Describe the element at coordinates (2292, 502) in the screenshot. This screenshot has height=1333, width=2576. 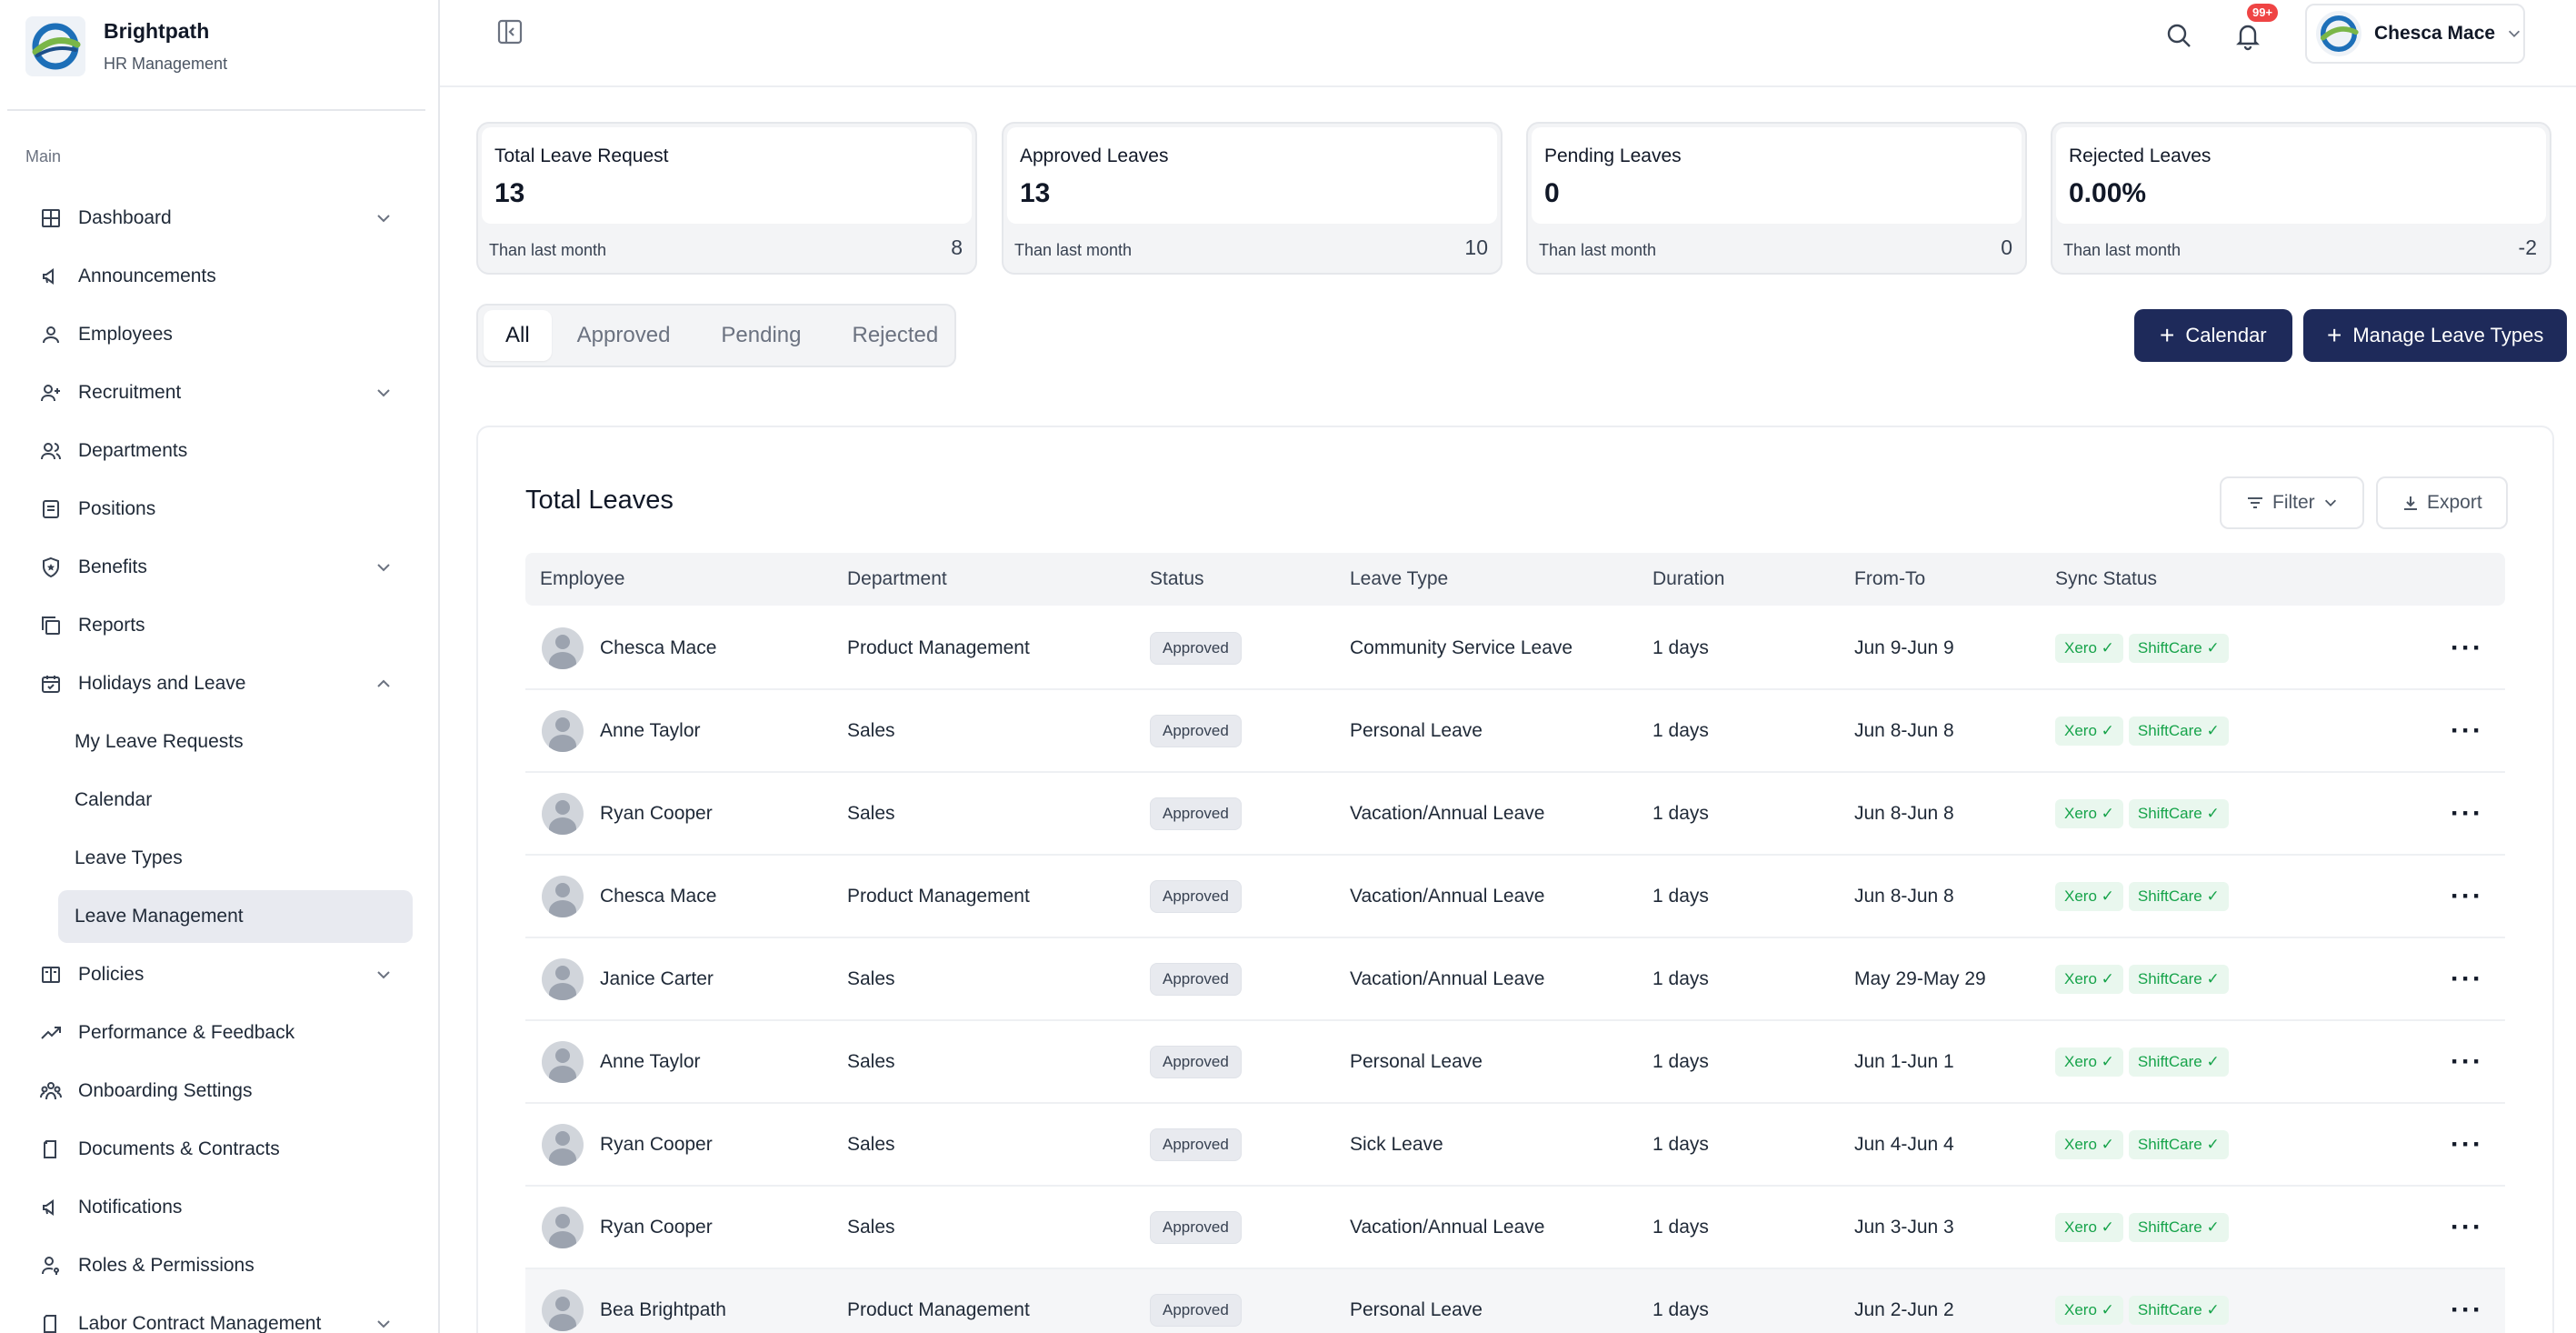
I see `filter-button: Filter` at that location.